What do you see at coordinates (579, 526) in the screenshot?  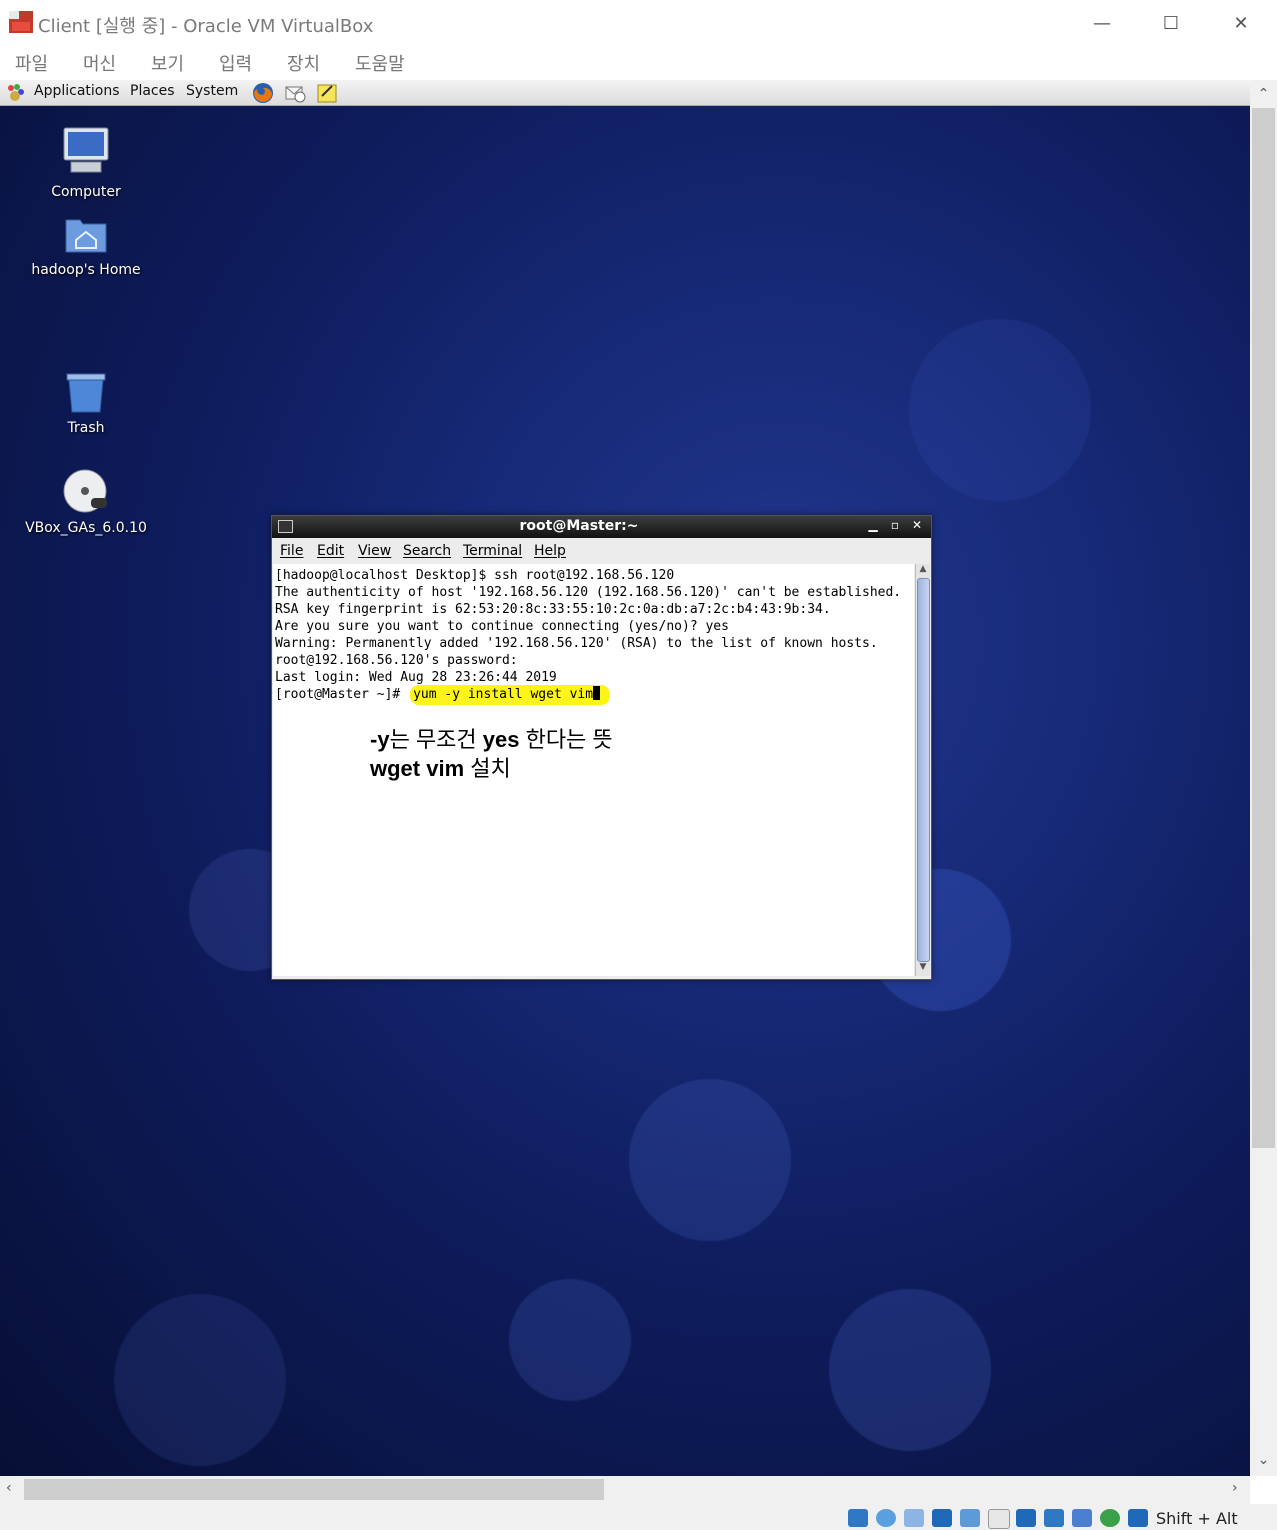 I see `terminal-title: root@Master:~` at bounding box center [579, 526].